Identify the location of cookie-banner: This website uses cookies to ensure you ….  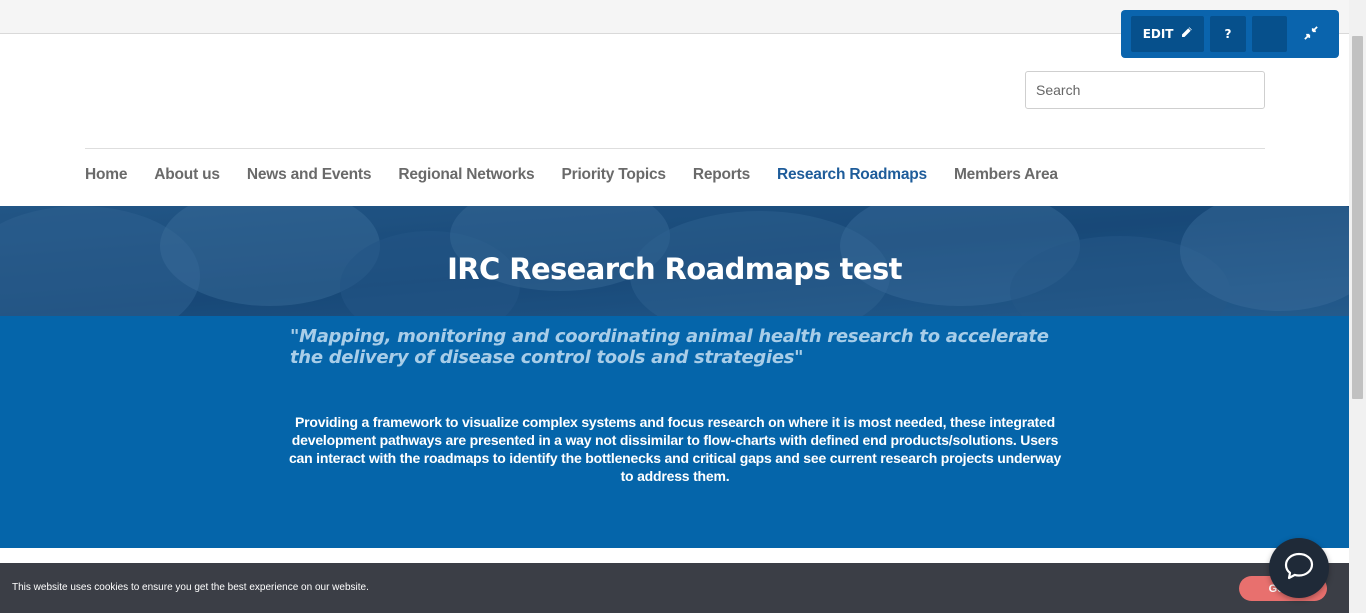
(674, 588).